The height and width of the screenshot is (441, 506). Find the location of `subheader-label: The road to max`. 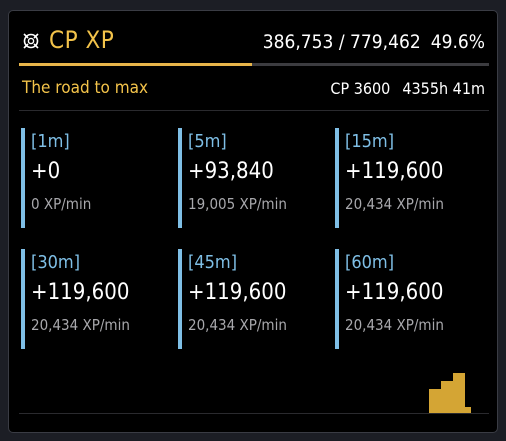

subheader-label: The road to max is located at coordinates (85, 88).